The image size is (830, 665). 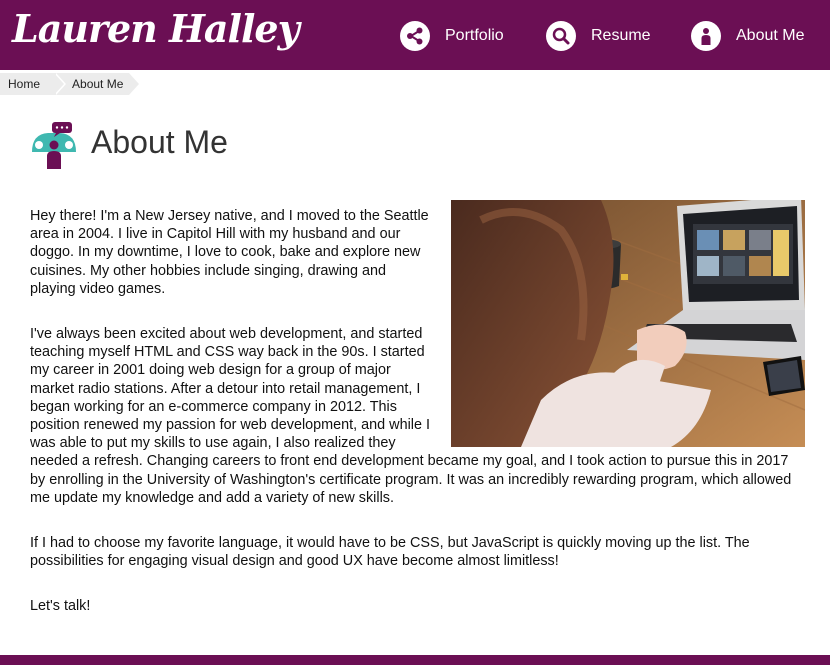 I want to click on share-icon, so click(x=415, y=36).